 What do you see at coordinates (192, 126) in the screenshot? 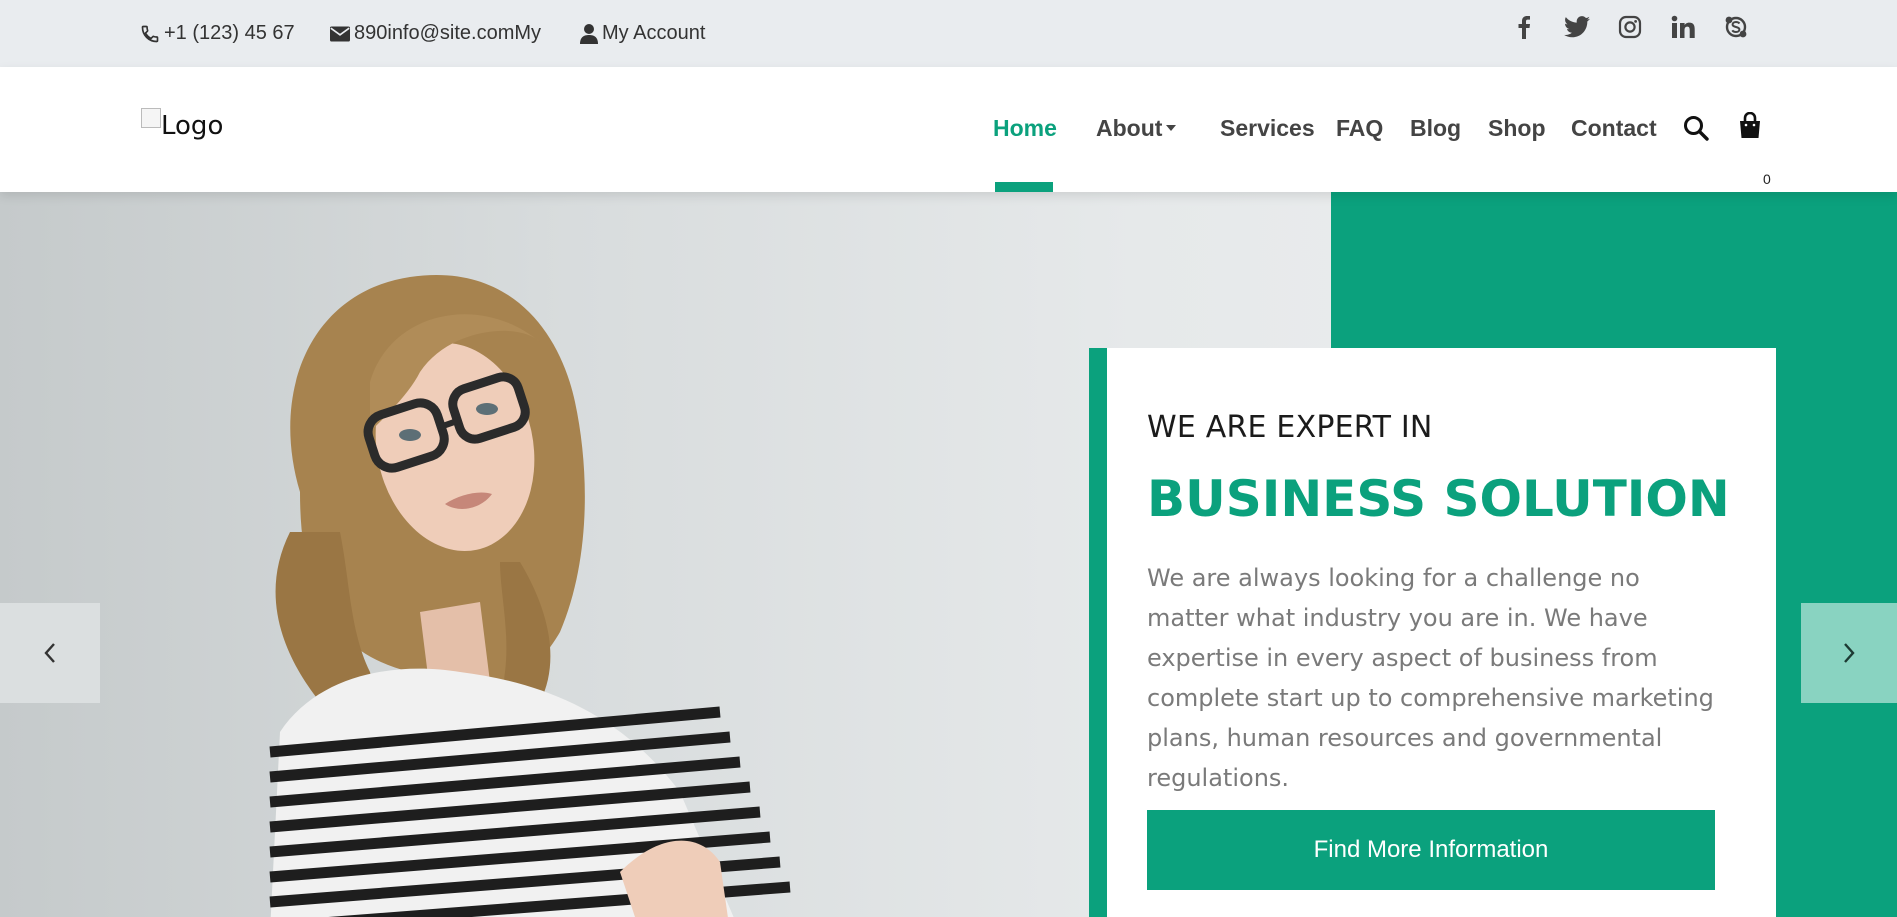
I see `logo-alt-text: Logo` at bounding box center [192, 126].